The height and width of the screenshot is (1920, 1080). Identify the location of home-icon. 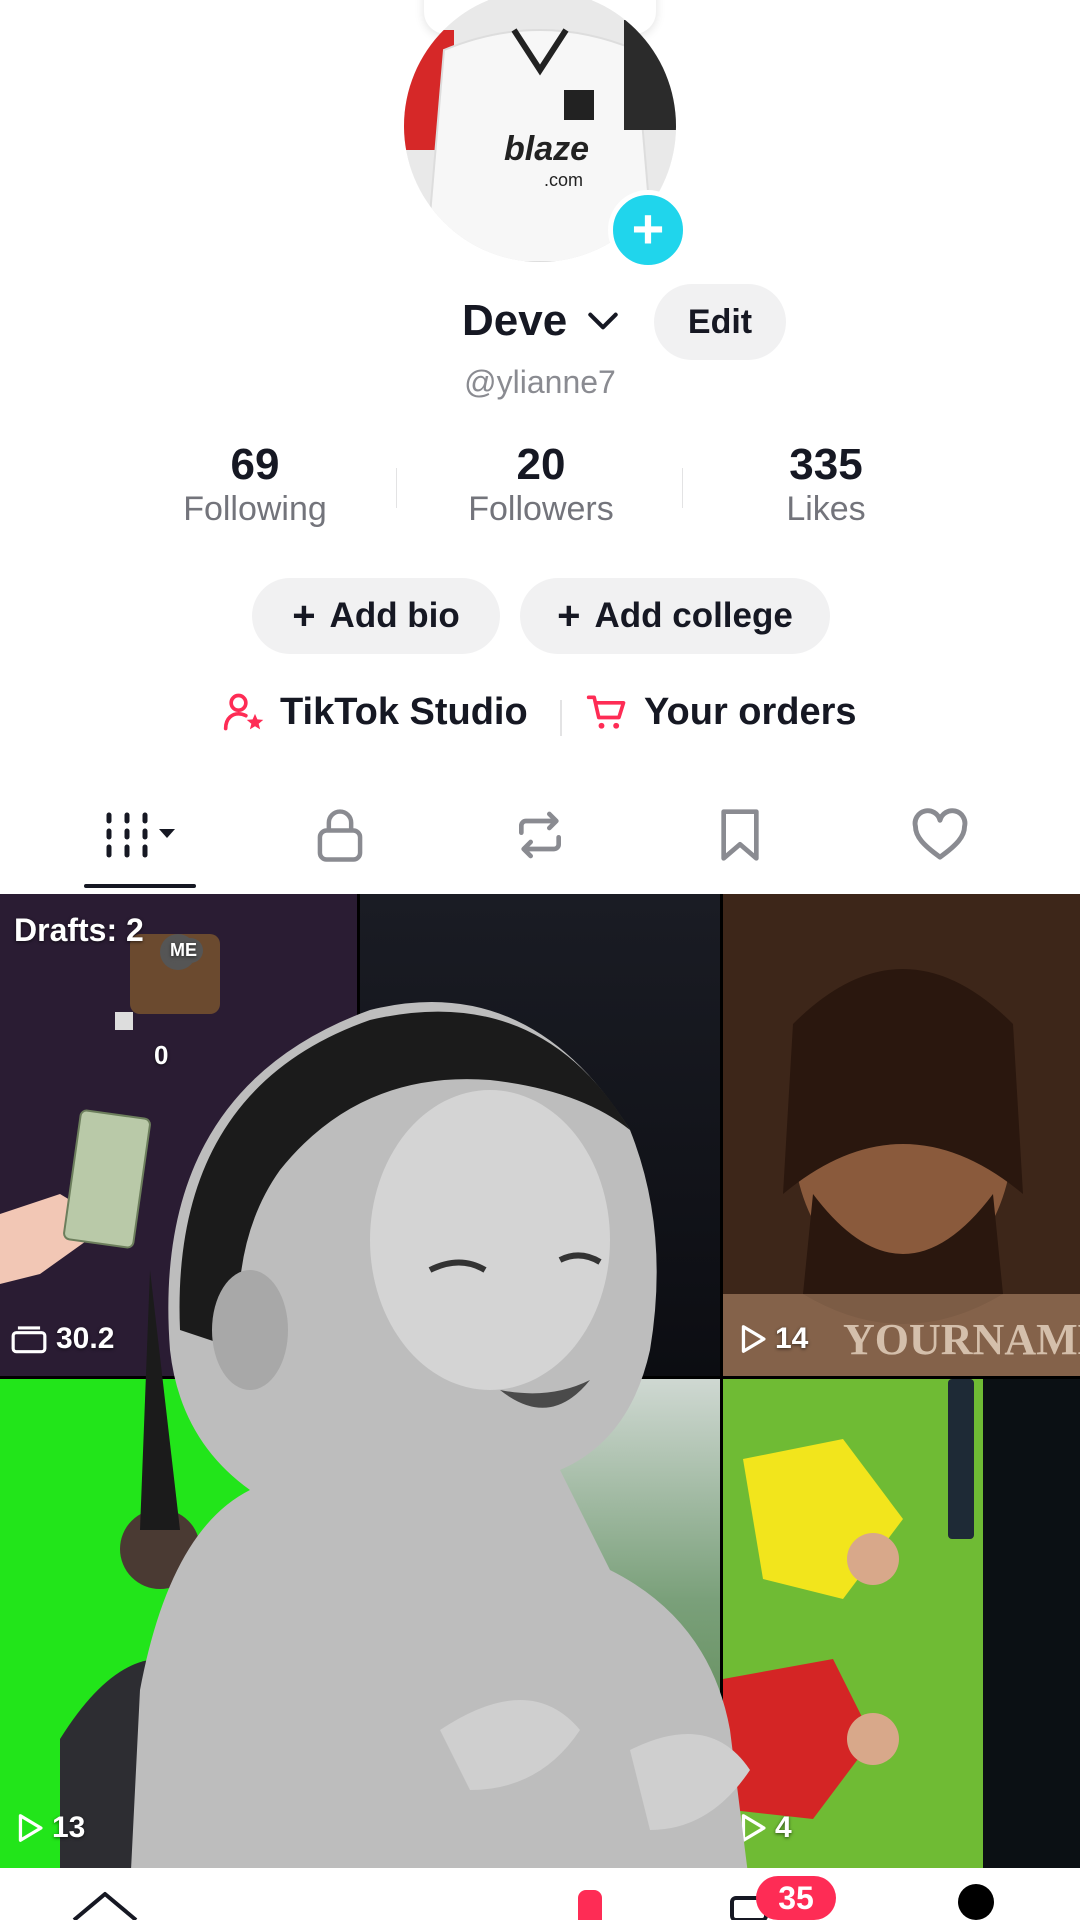
(105, 1904).